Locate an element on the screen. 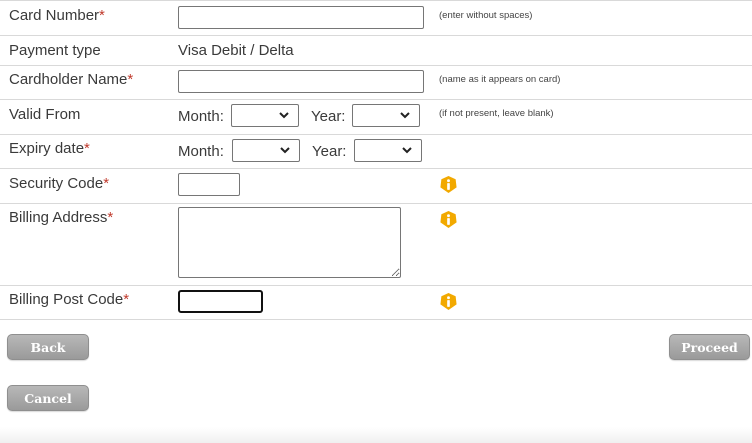  security-code-label: Security Code* is located at coordinates (59, 183).